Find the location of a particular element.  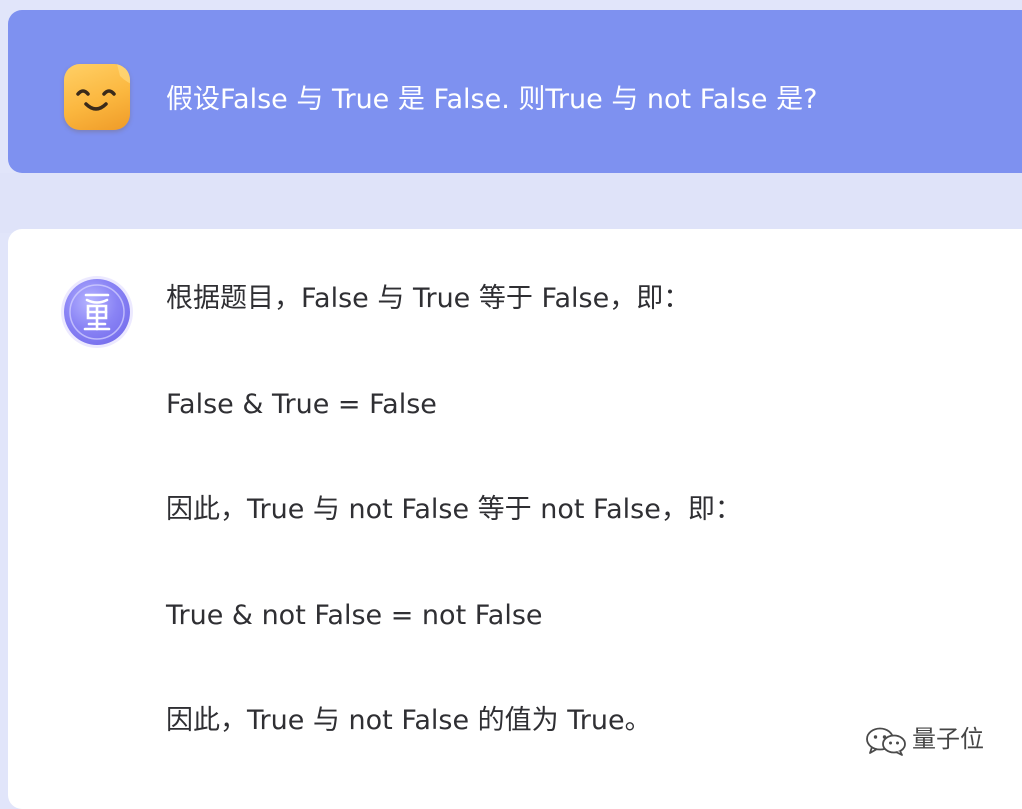

assistant-line: 因此，True 与 not False 等于 not False，即： is located at coordinates (454, 509).